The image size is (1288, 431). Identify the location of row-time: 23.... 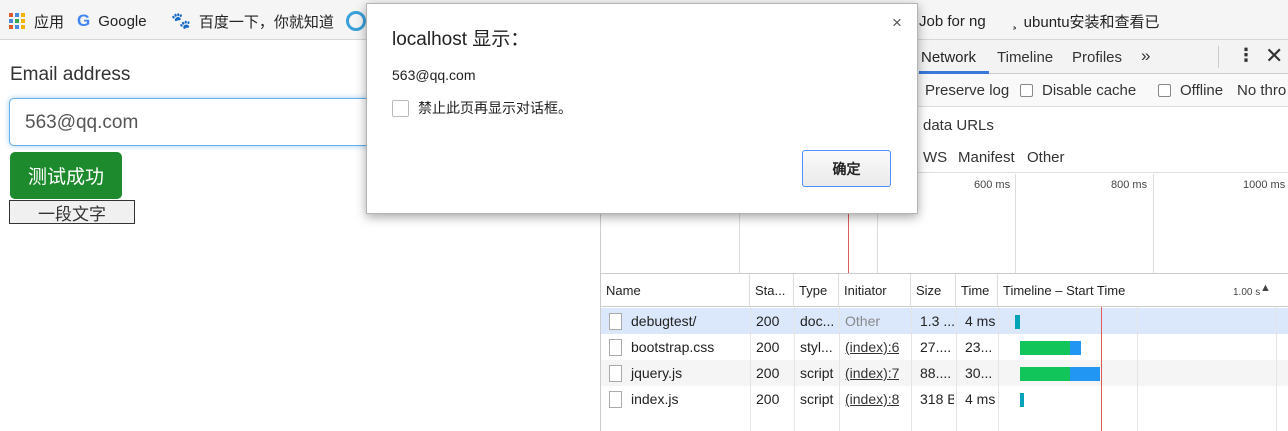
(979, 347).